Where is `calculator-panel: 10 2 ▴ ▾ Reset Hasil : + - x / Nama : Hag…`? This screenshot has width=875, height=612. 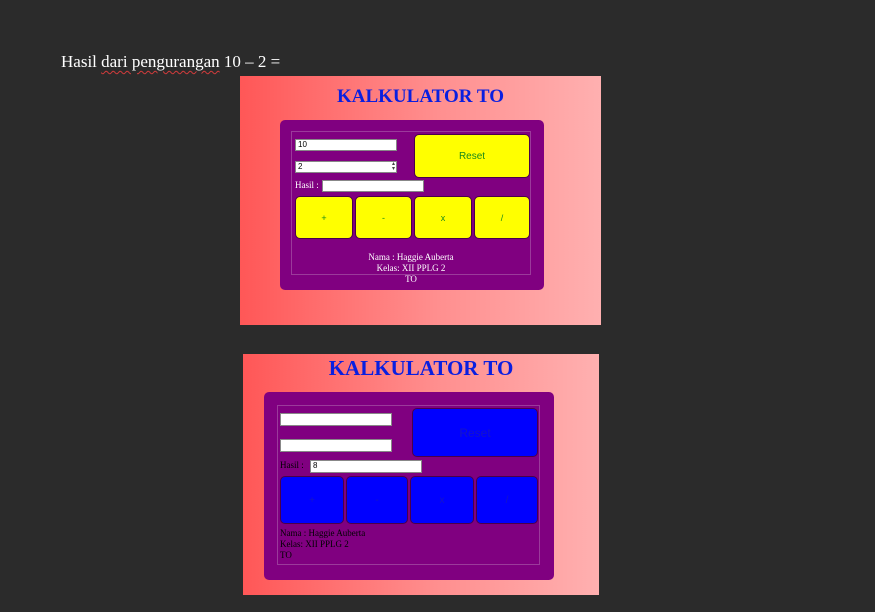
calculator-panel: 10 2 ▴ ▾ Reset Hasil : + - x / Nama : Hag… is located at coordinates (412, 205).